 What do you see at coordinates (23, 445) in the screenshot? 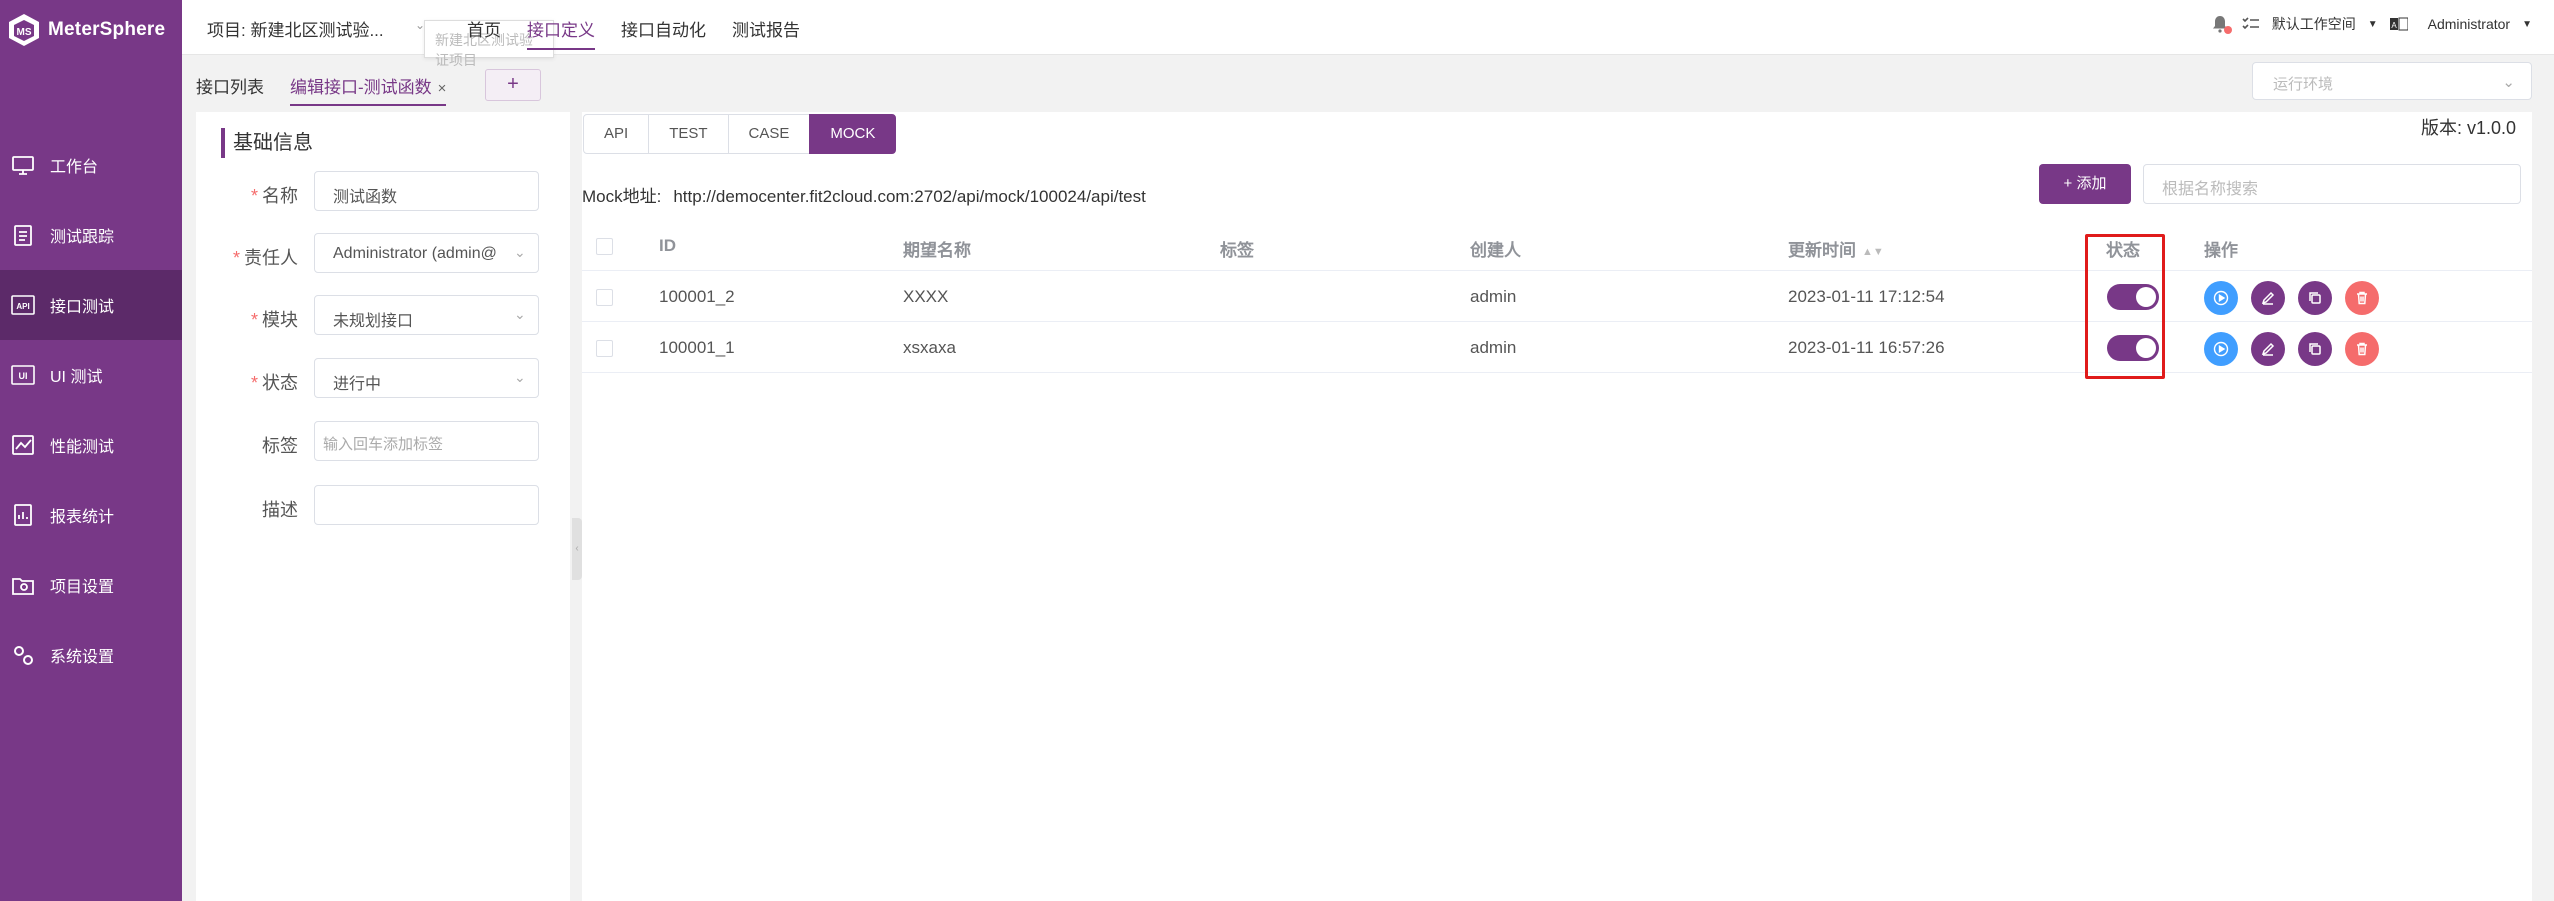
I see `performance-chart-icon` at bounding box center [23, 445].